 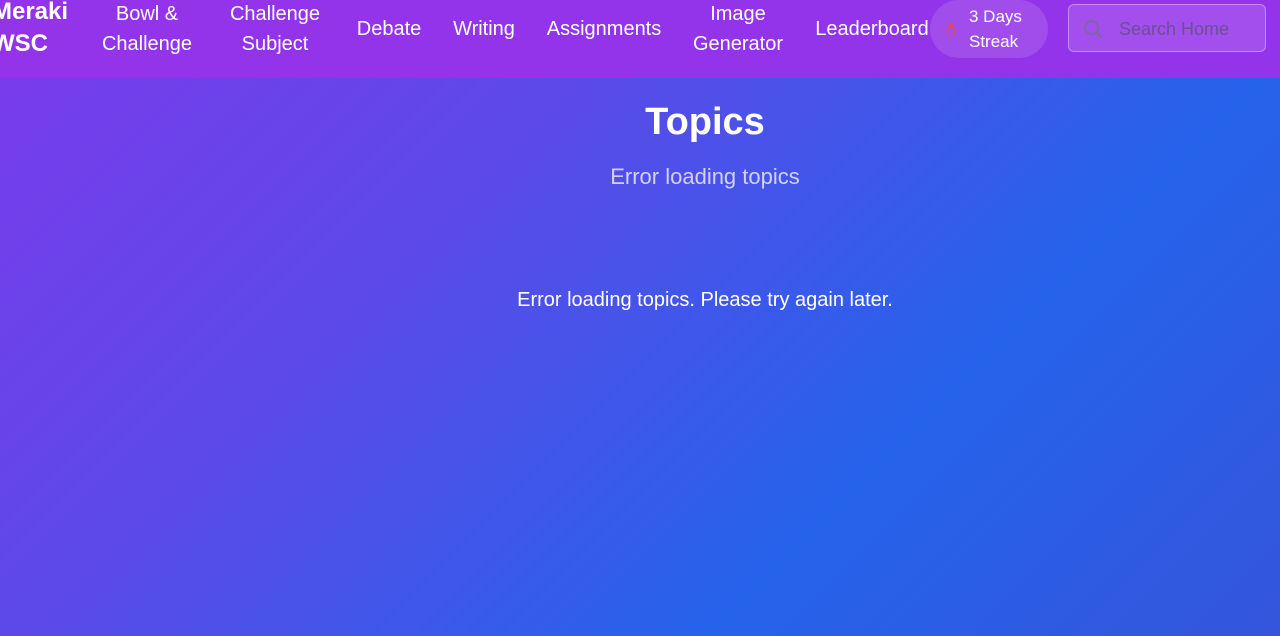 What do you see at coordinates (705, 122) in the screenshot?
I see `page-title: Topics` at bounding box center [705, 122].